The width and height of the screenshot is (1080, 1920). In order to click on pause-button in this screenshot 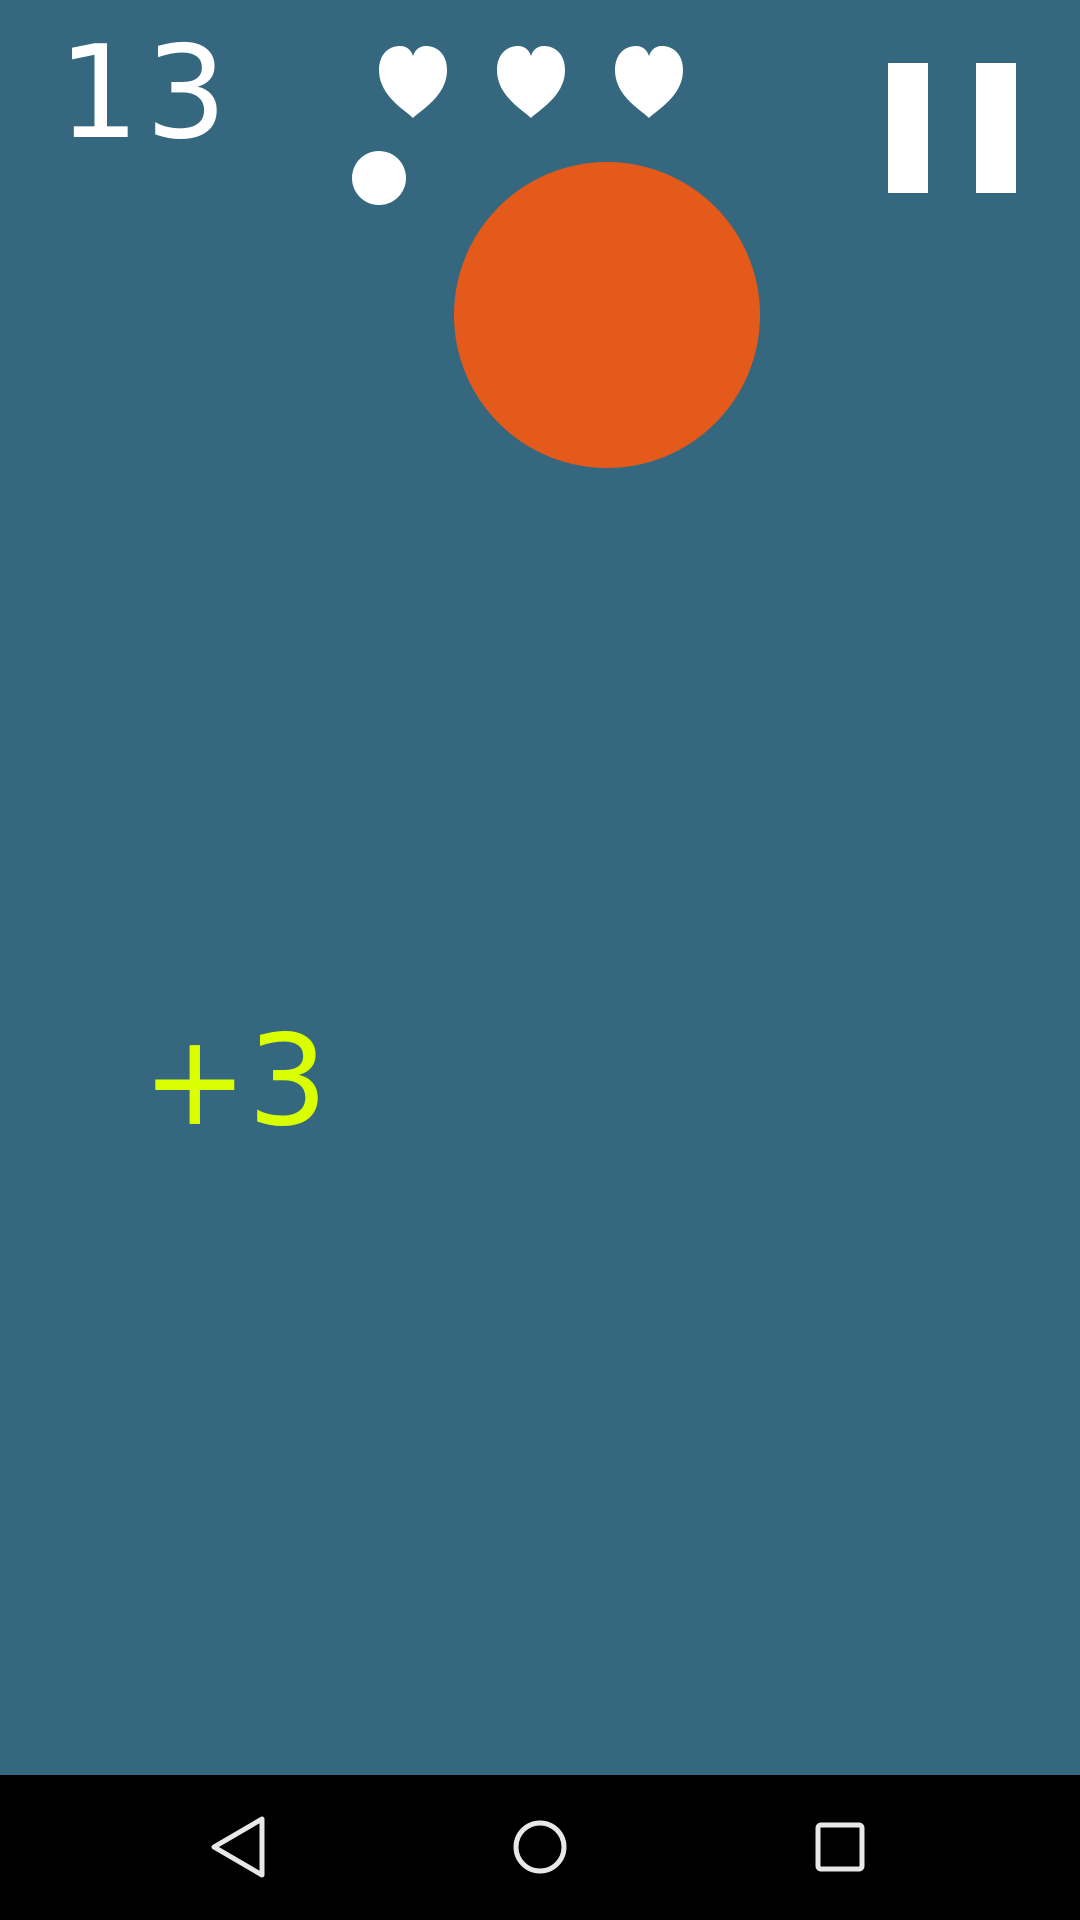, I will do `click(952, 128)`.